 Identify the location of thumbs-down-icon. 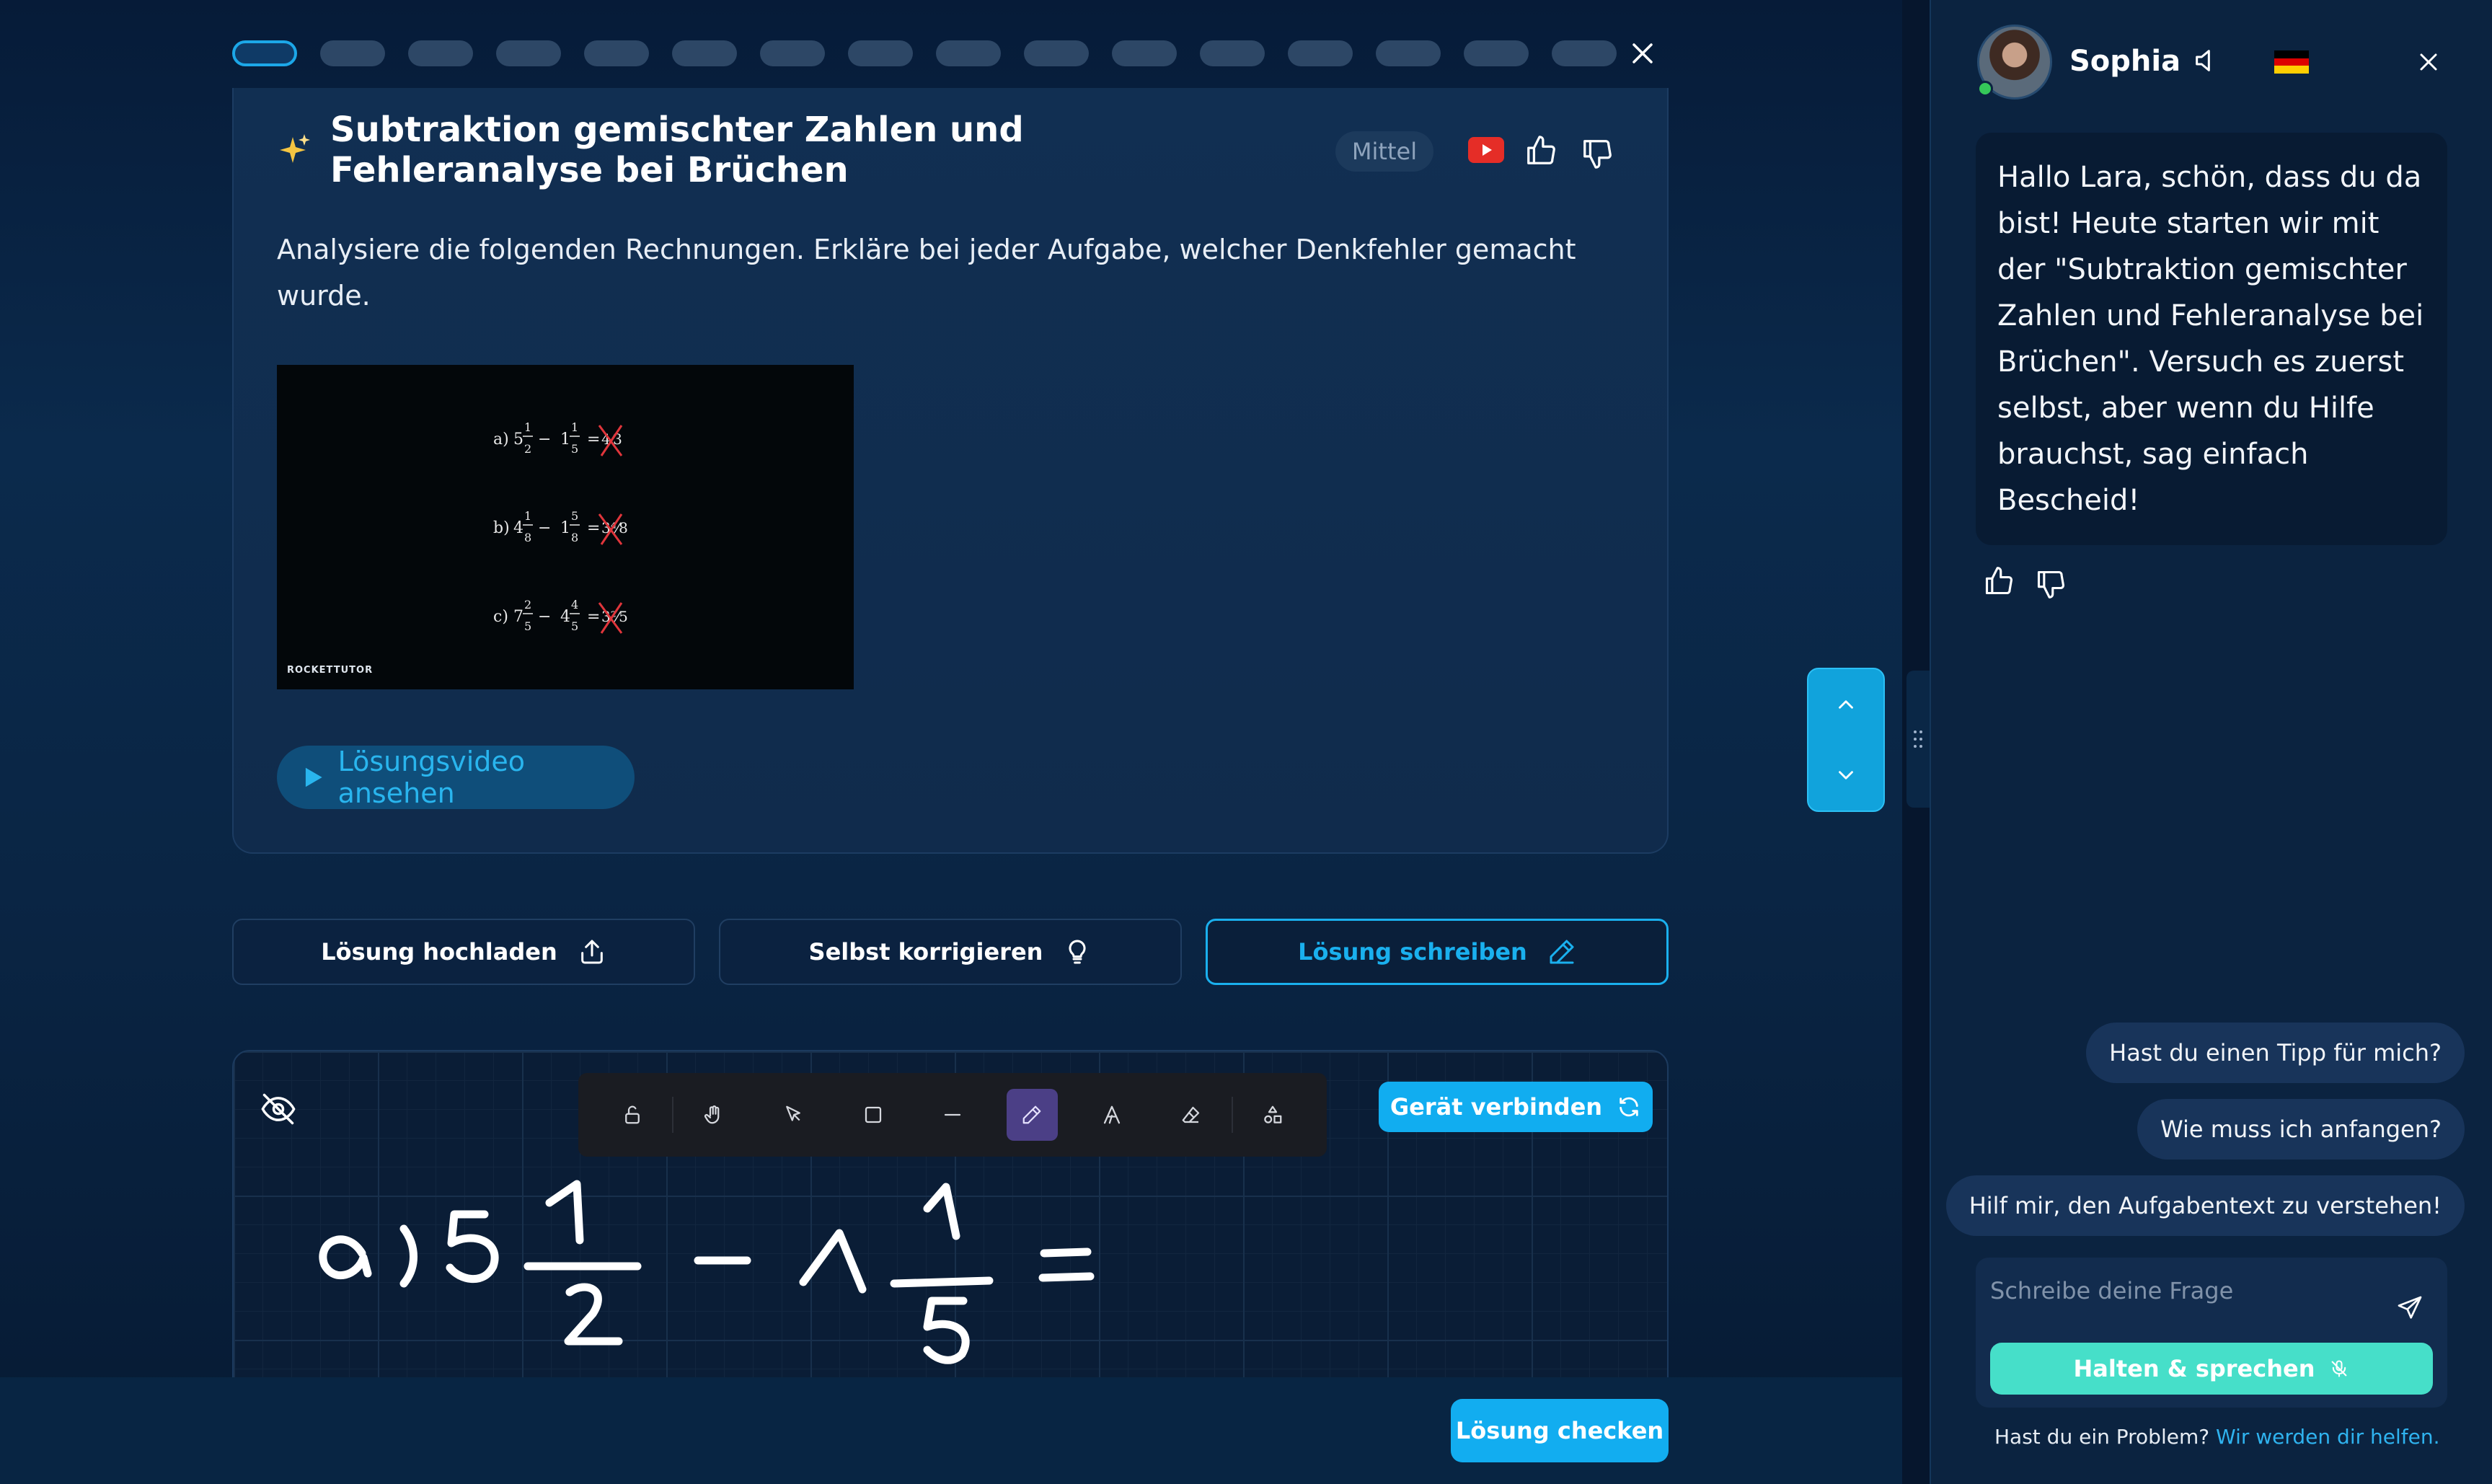
(1597, 154).